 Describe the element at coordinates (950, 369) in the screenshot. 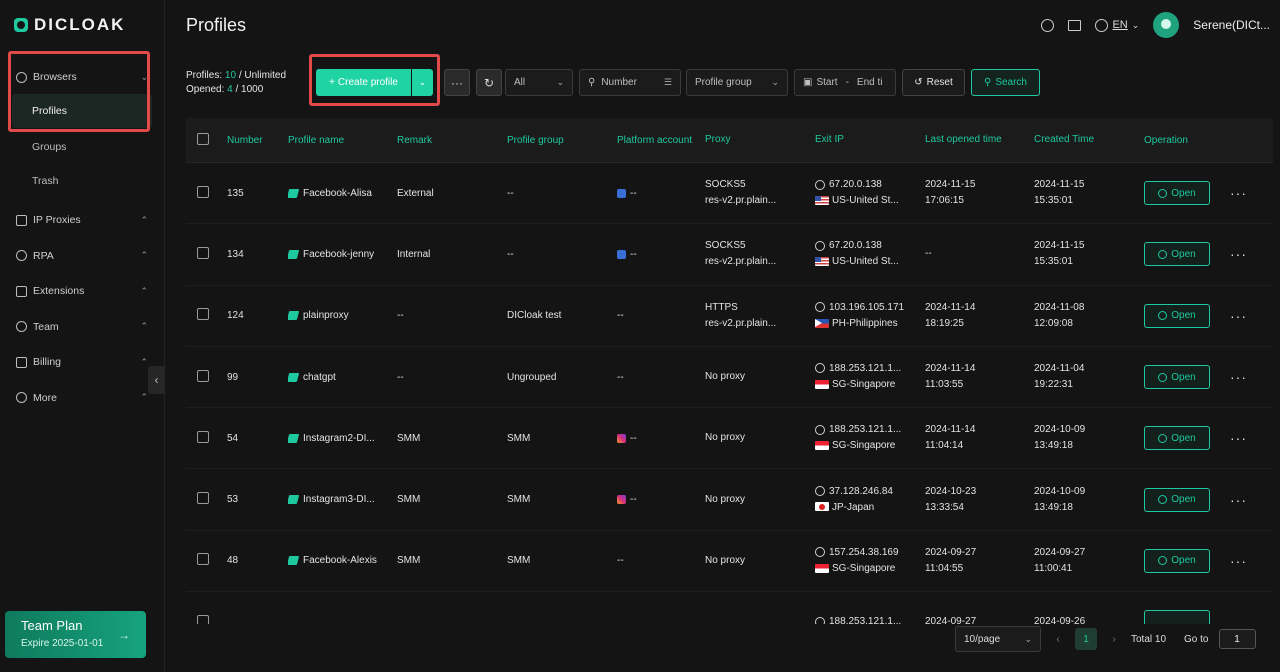

I see `last-opened-date: 2024-11-14` at that location.